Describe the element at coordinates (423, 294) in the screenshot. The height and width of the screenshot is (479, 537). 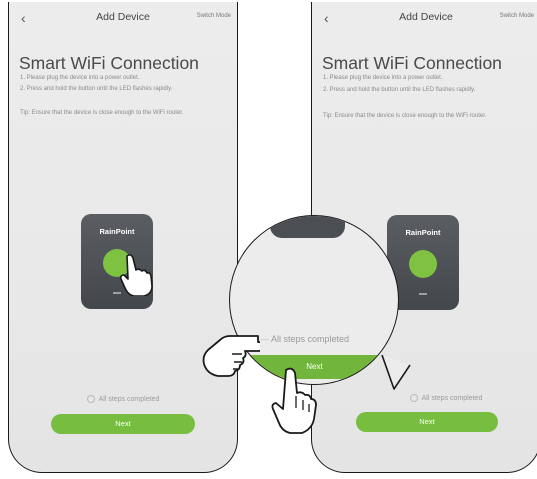
I see `device-slot` at that location.